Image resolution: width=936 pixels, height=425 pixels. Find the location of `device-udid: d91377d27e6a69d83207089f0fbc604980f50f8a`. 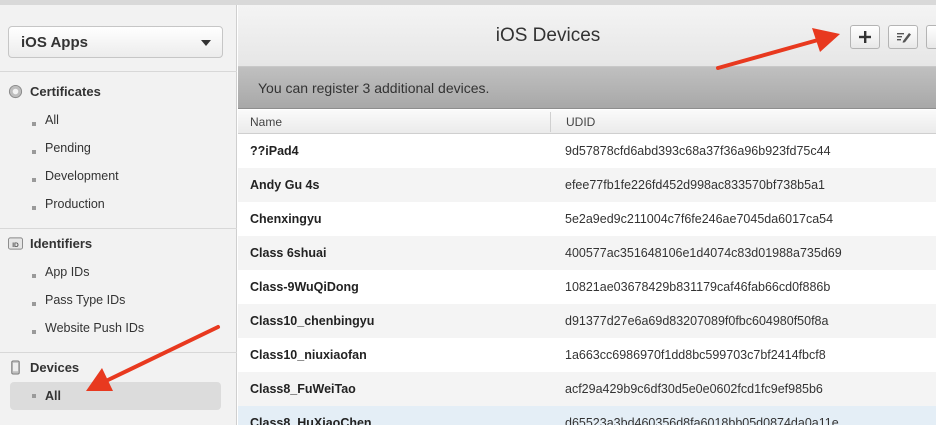

device-udid: d91377d27e6a69d83207089f0fbc604980f50f8a is located at coordinates (697, 321).